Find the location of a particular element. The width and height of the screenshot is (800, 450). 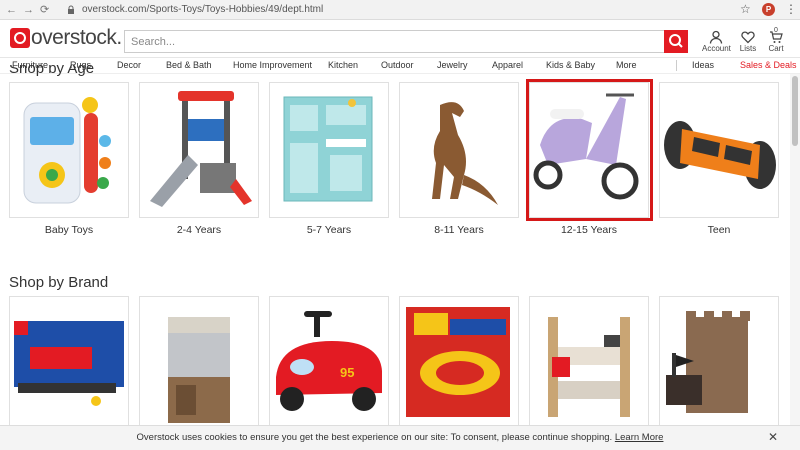

search-button is located at coordinates (676, 41).